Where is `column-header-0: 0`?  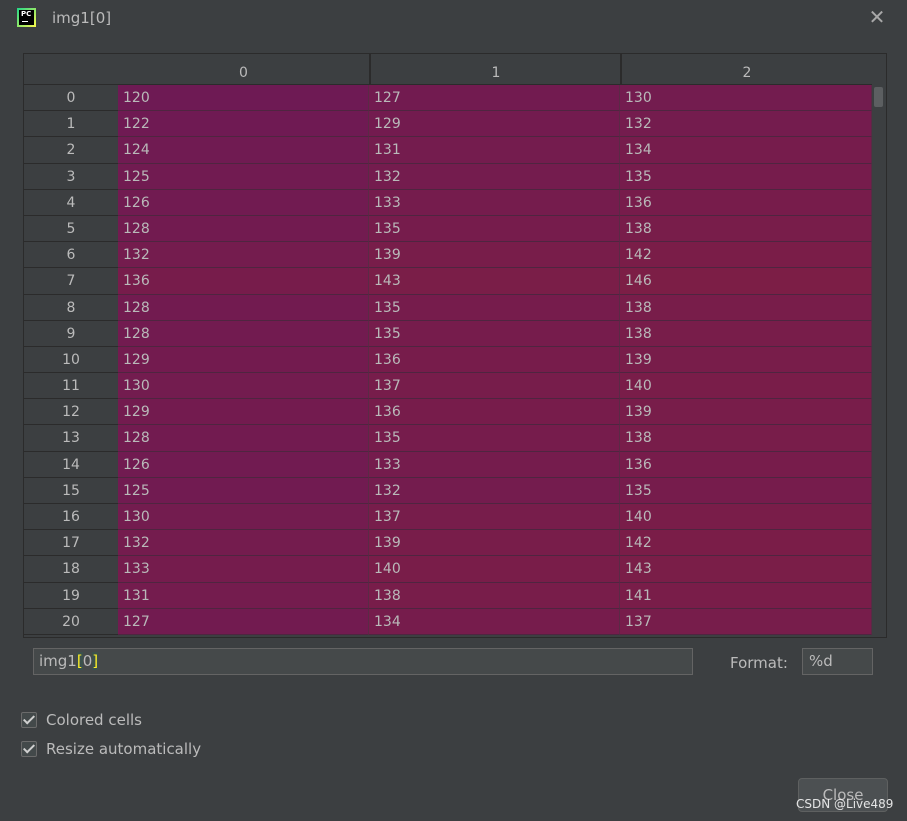
column-header-0: 0 is located at coordinates (243, 69).